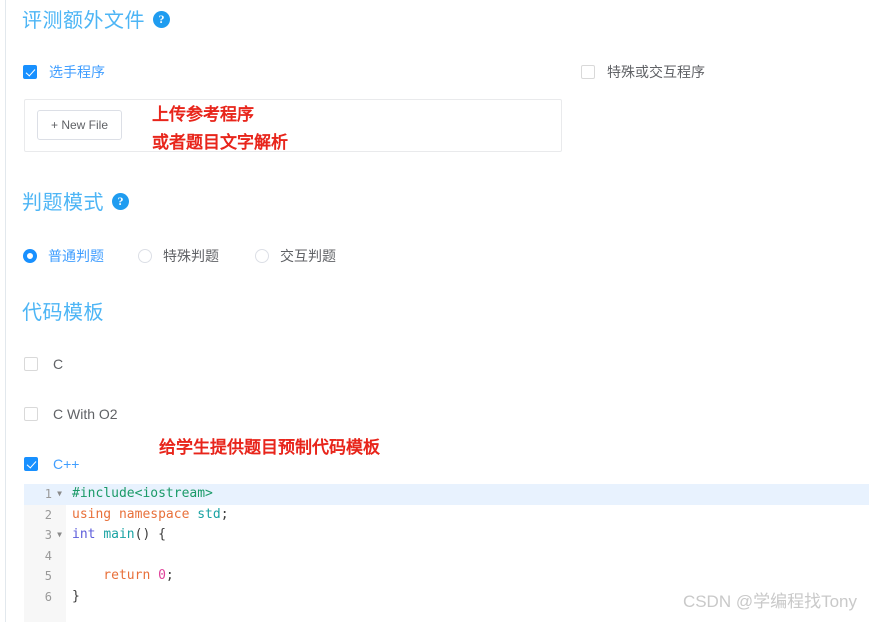  What do you see at coordinates (446, 535) in the screenshot?
I see `code-line: 3 ▼ int main() {` at bounding box center [446, 535].